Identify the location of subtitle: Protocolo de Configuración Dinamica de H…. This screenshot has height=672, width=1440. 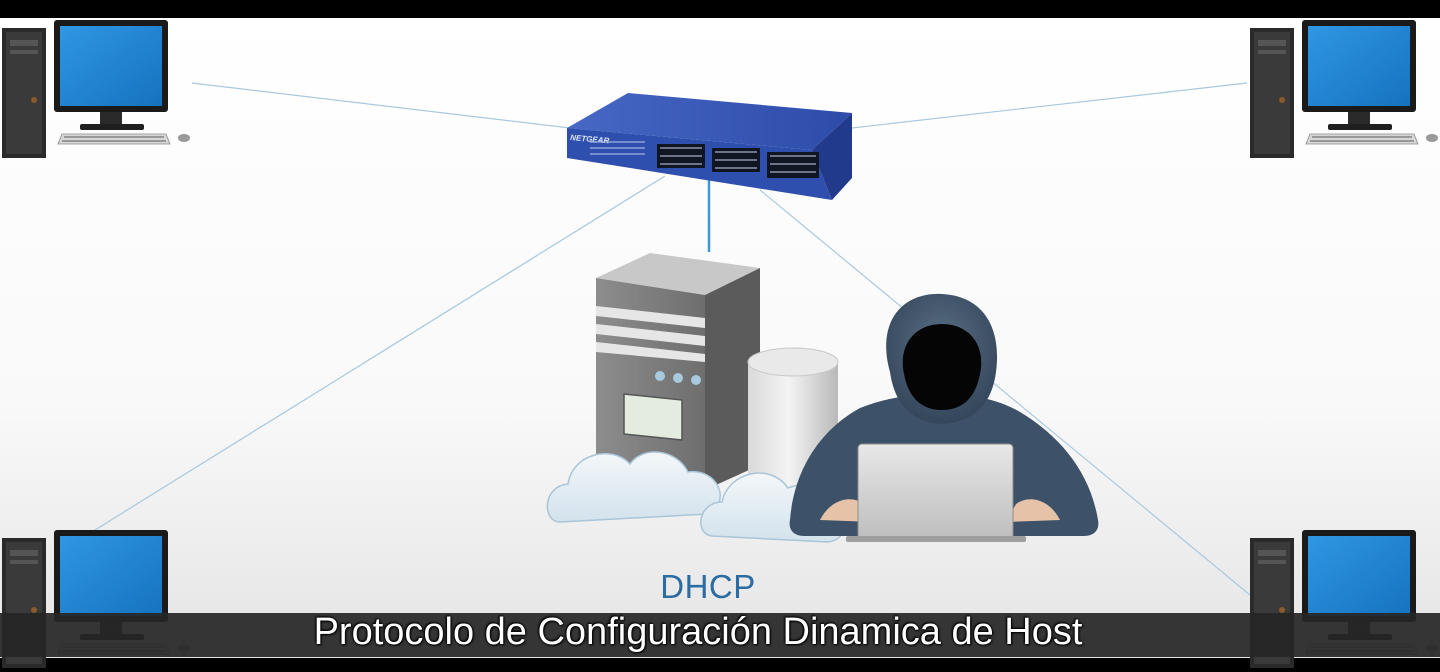
(698, 632).